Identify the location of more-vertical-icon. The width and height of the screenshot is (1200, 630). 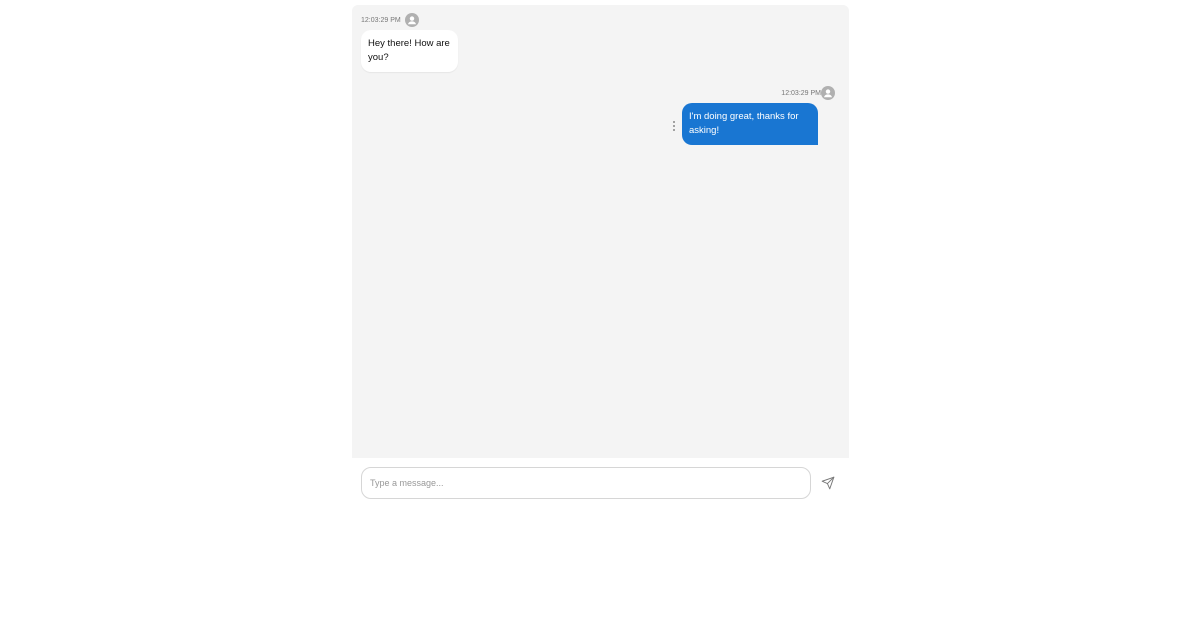
(674, 126).